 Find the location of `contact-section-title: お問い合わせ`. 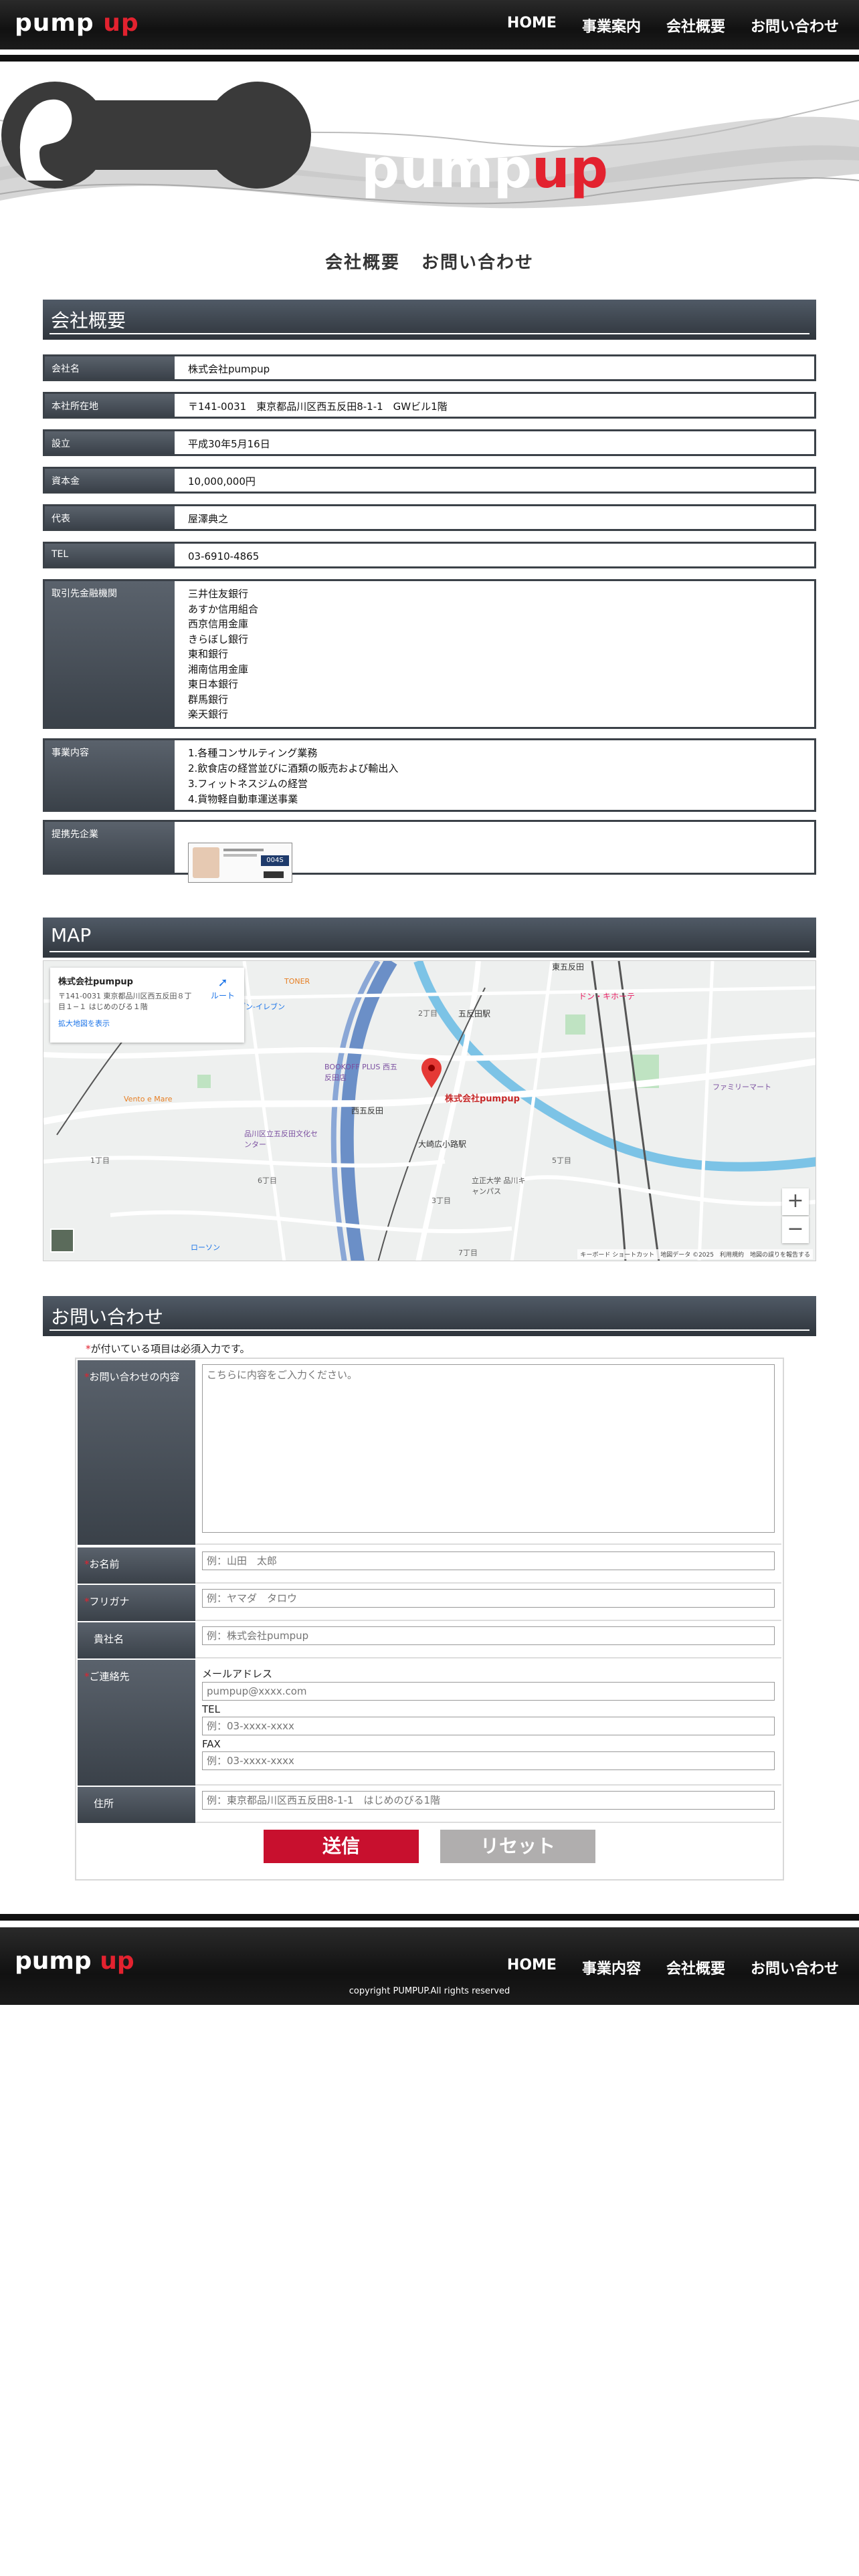

contact-section-title: お問い合わせ is located at coordinates (429, 1316).